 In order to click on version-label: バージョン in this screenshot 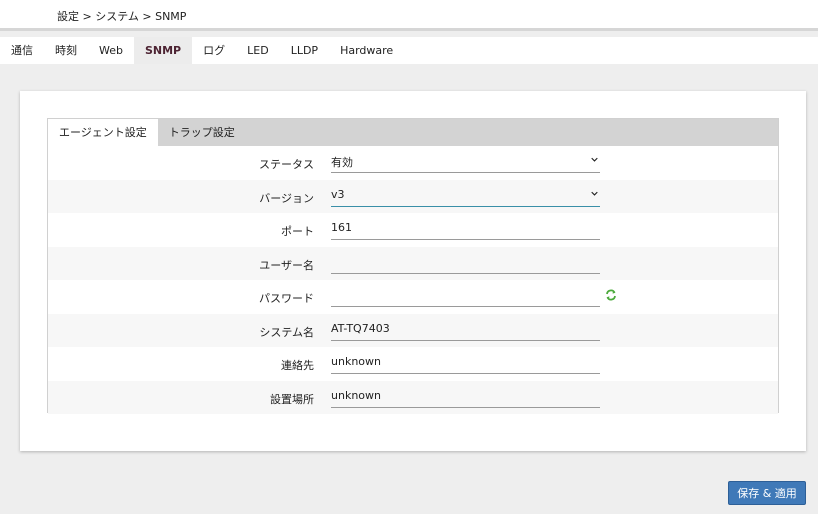, I will do `click(286, 198)`.